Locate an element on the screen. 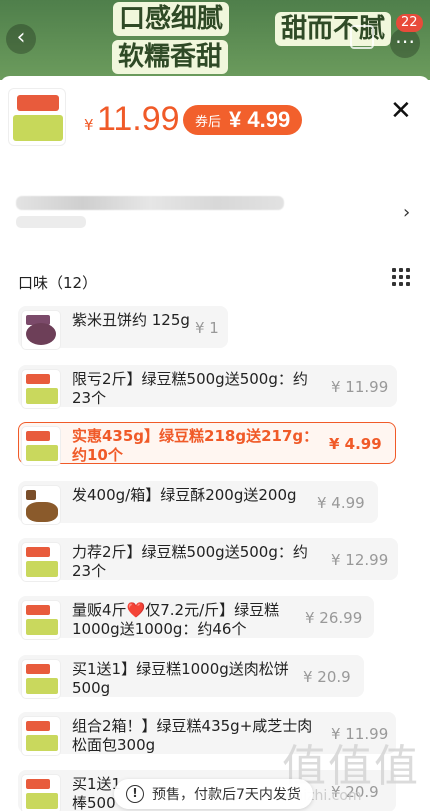 This screenshot has height=811, width=430. flavor-section-title: 口味（12） is located at coordinates (58, 283).